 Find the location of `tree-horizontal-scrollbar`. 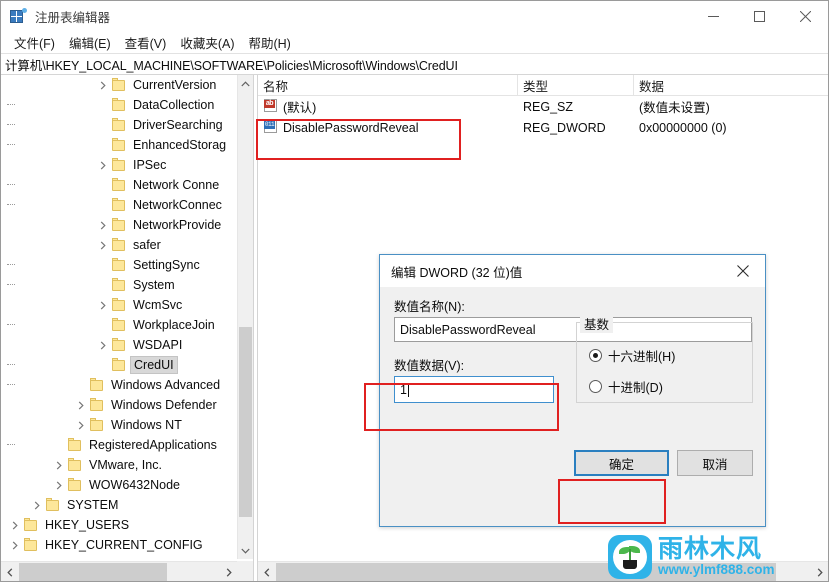

tree-horizontal-scrollbar is located at coordinates (119, 571).